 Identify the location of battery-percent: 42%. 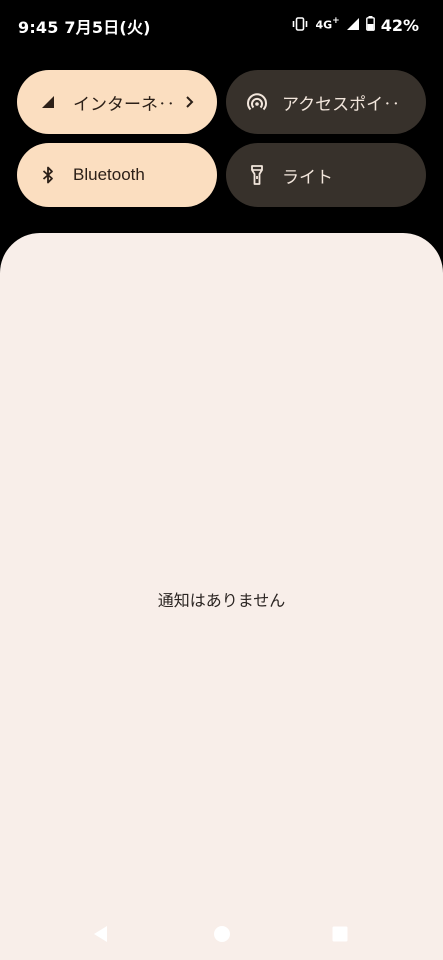
(399, 25).